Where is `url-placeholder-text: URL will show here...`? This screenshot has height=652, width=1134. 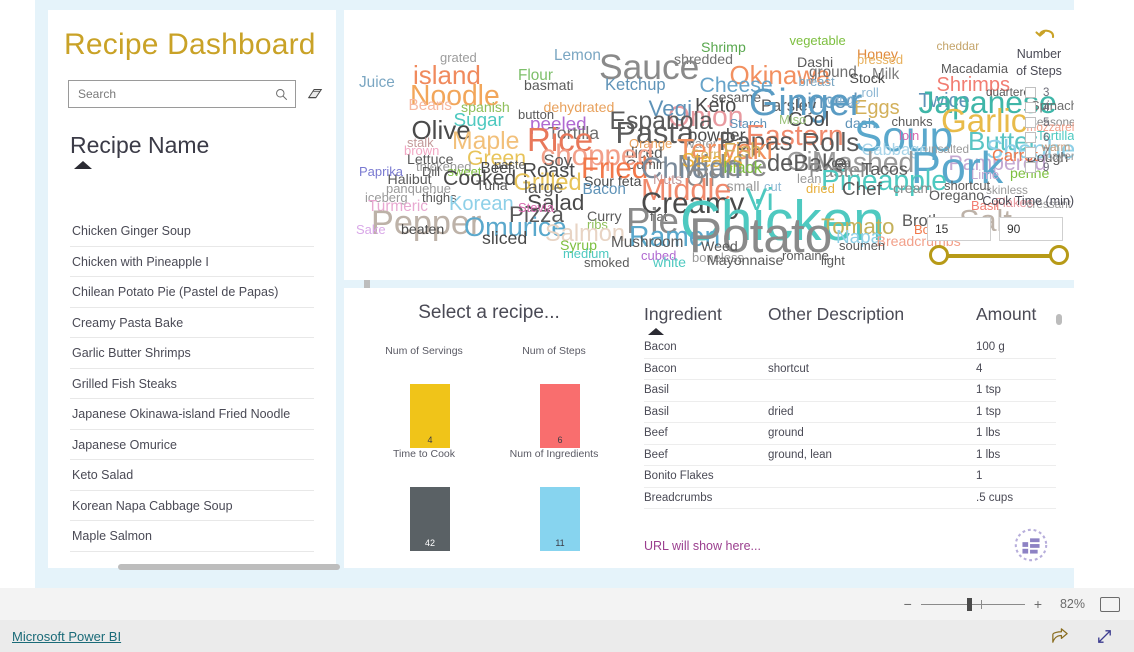 url-placeholder-text: URL will show here... is located at coordinates (702, 546).